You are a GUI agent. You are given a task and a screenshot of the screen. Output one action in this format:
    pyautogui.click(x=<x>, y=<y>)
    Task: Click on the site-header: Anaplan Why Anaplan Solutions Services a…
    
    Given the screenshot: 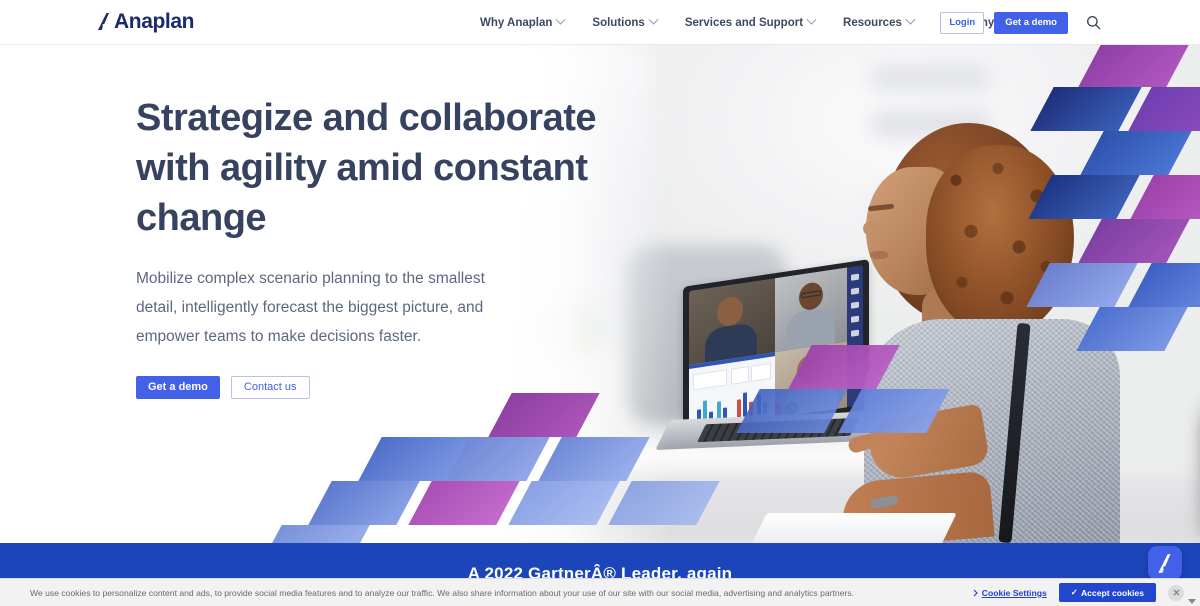 What is the action you would take?
    pyautogui.click(x=600, y=22)
    